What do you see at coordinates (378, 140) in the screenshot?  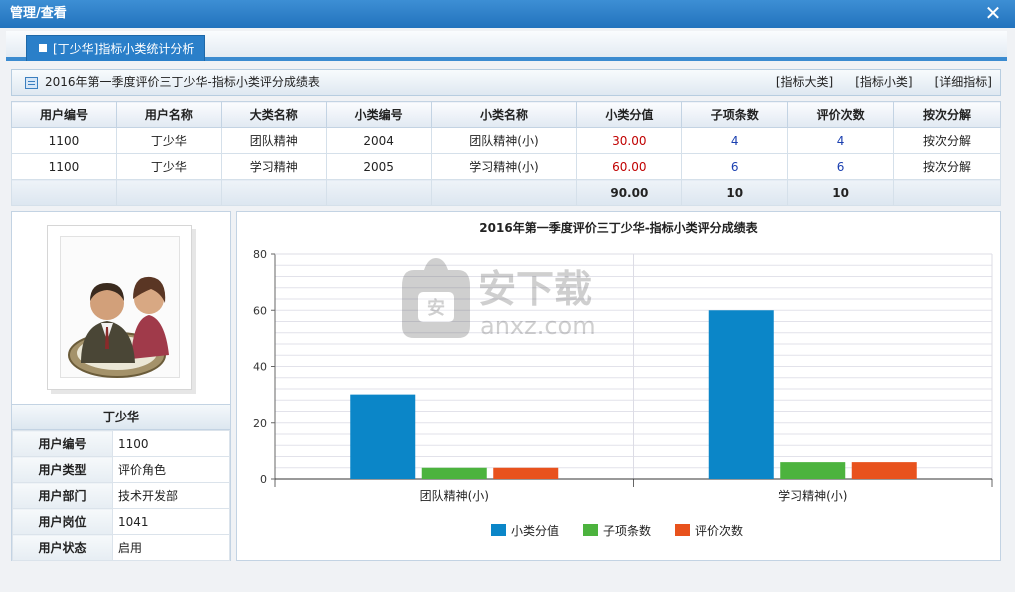 I see `cell-minor-id: 2004` at bounding box center [378, 140].